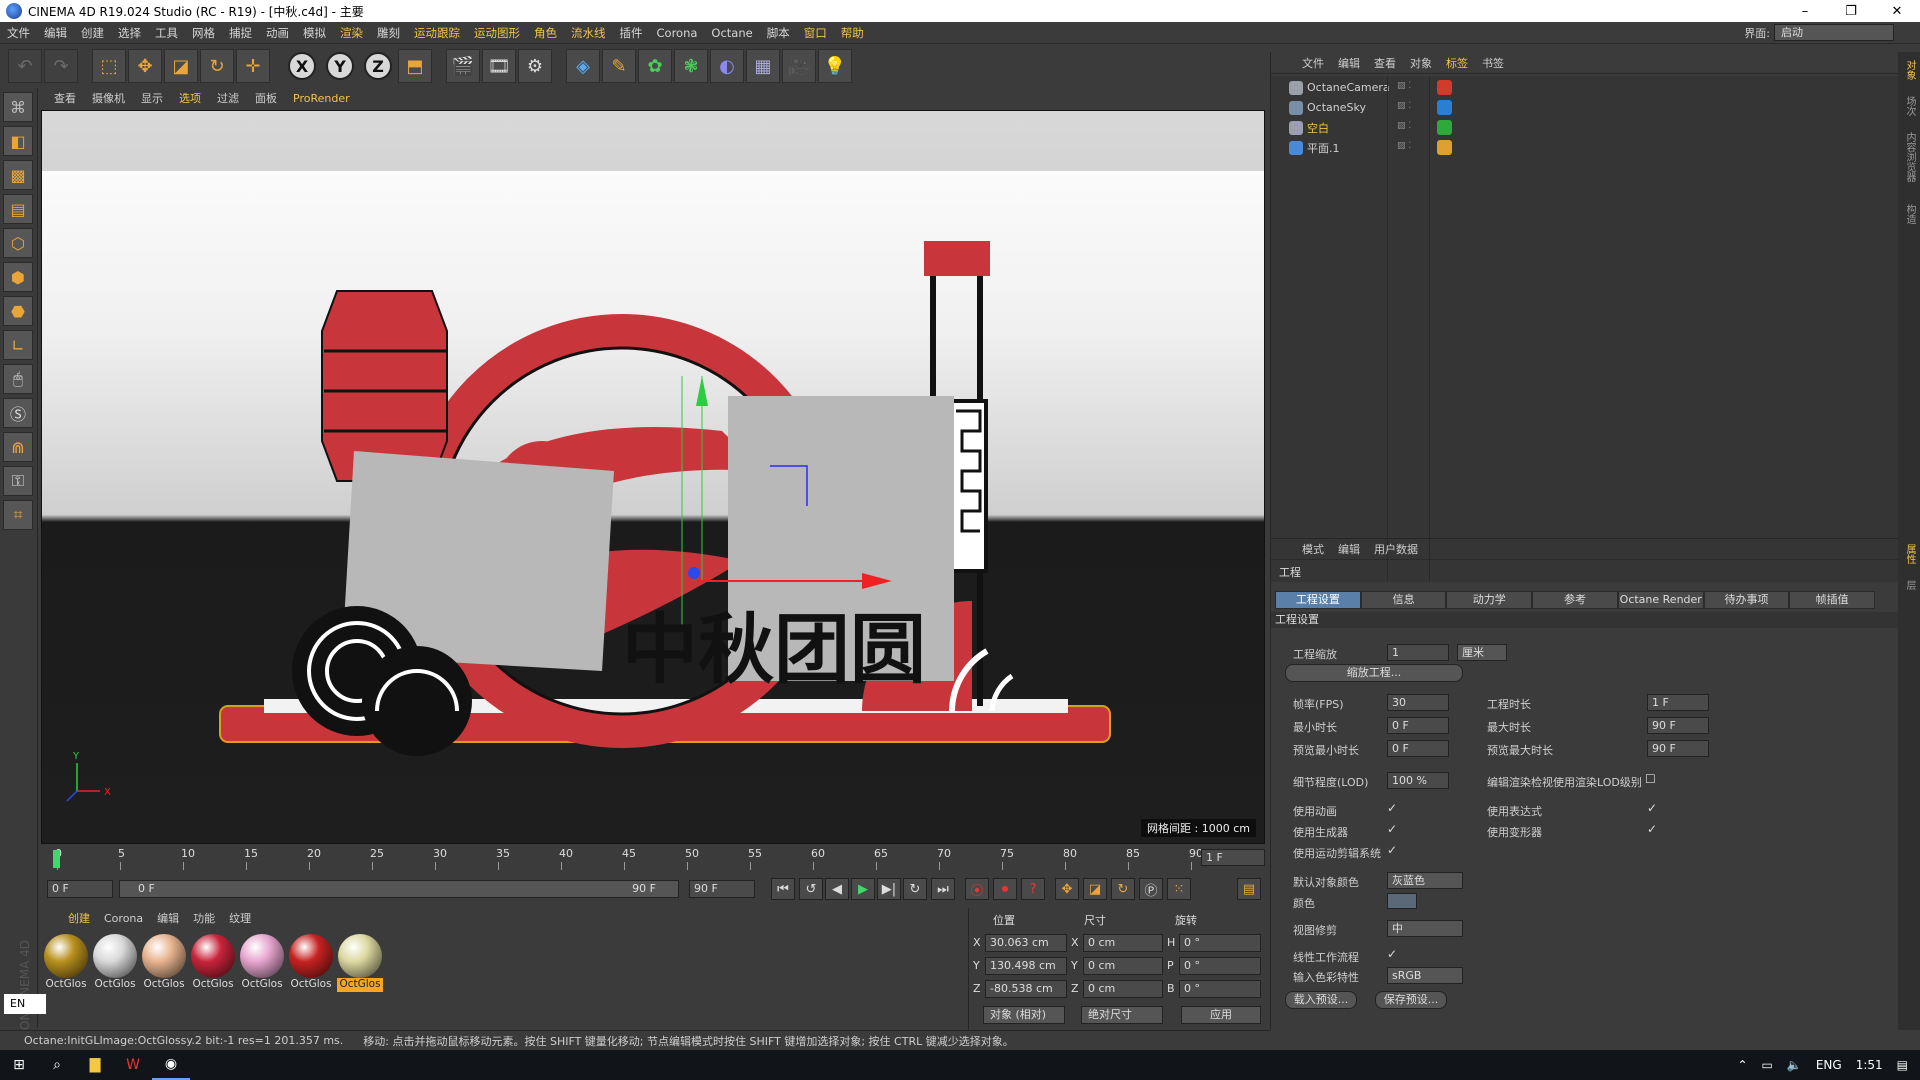  Describe the element at coordinates (18, 277) in the screenshot. I see `edges-mode-icon: ⬢` at that location.